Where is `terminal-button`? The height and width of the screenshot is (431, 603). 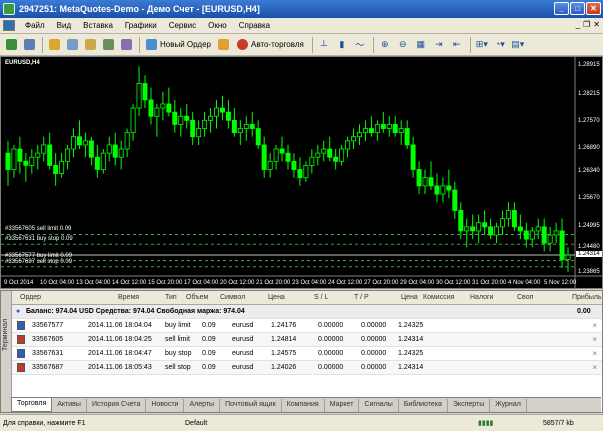 terminal-button is located at coordinates (108, 45).